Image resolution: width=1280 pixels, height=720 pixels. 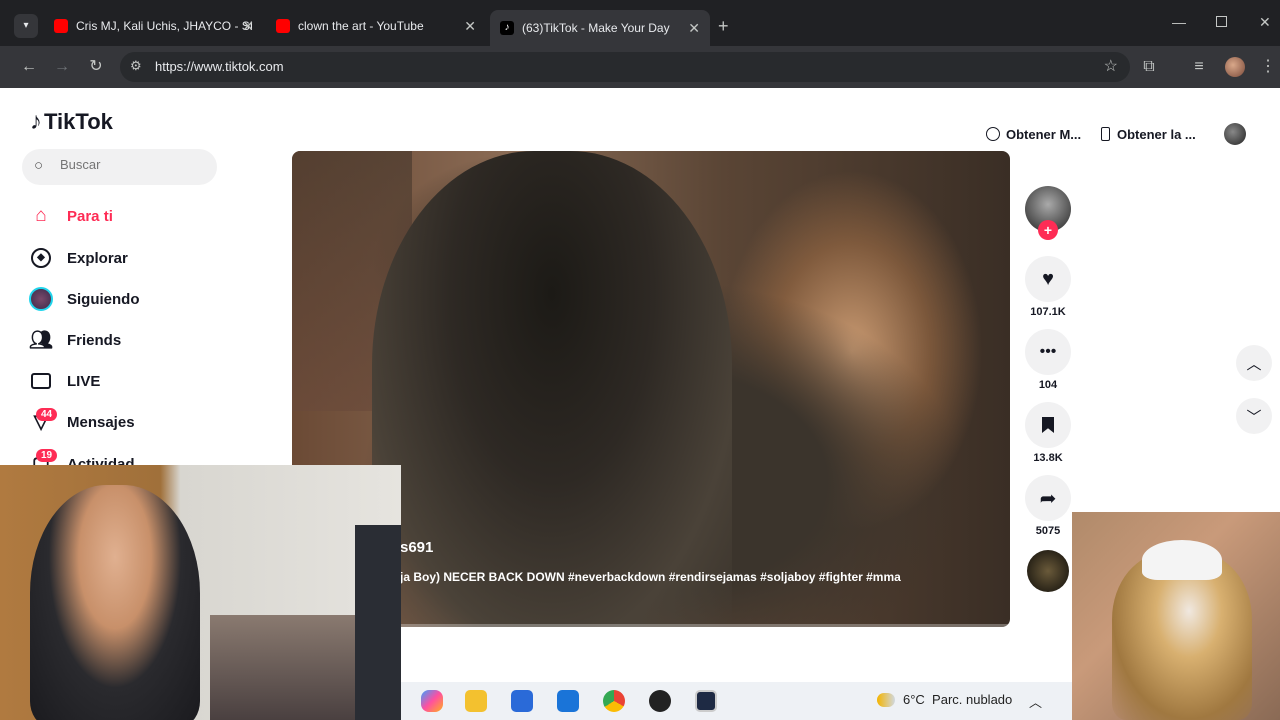 I want to click on minimize-button: —, so click(x=1179, y=22).